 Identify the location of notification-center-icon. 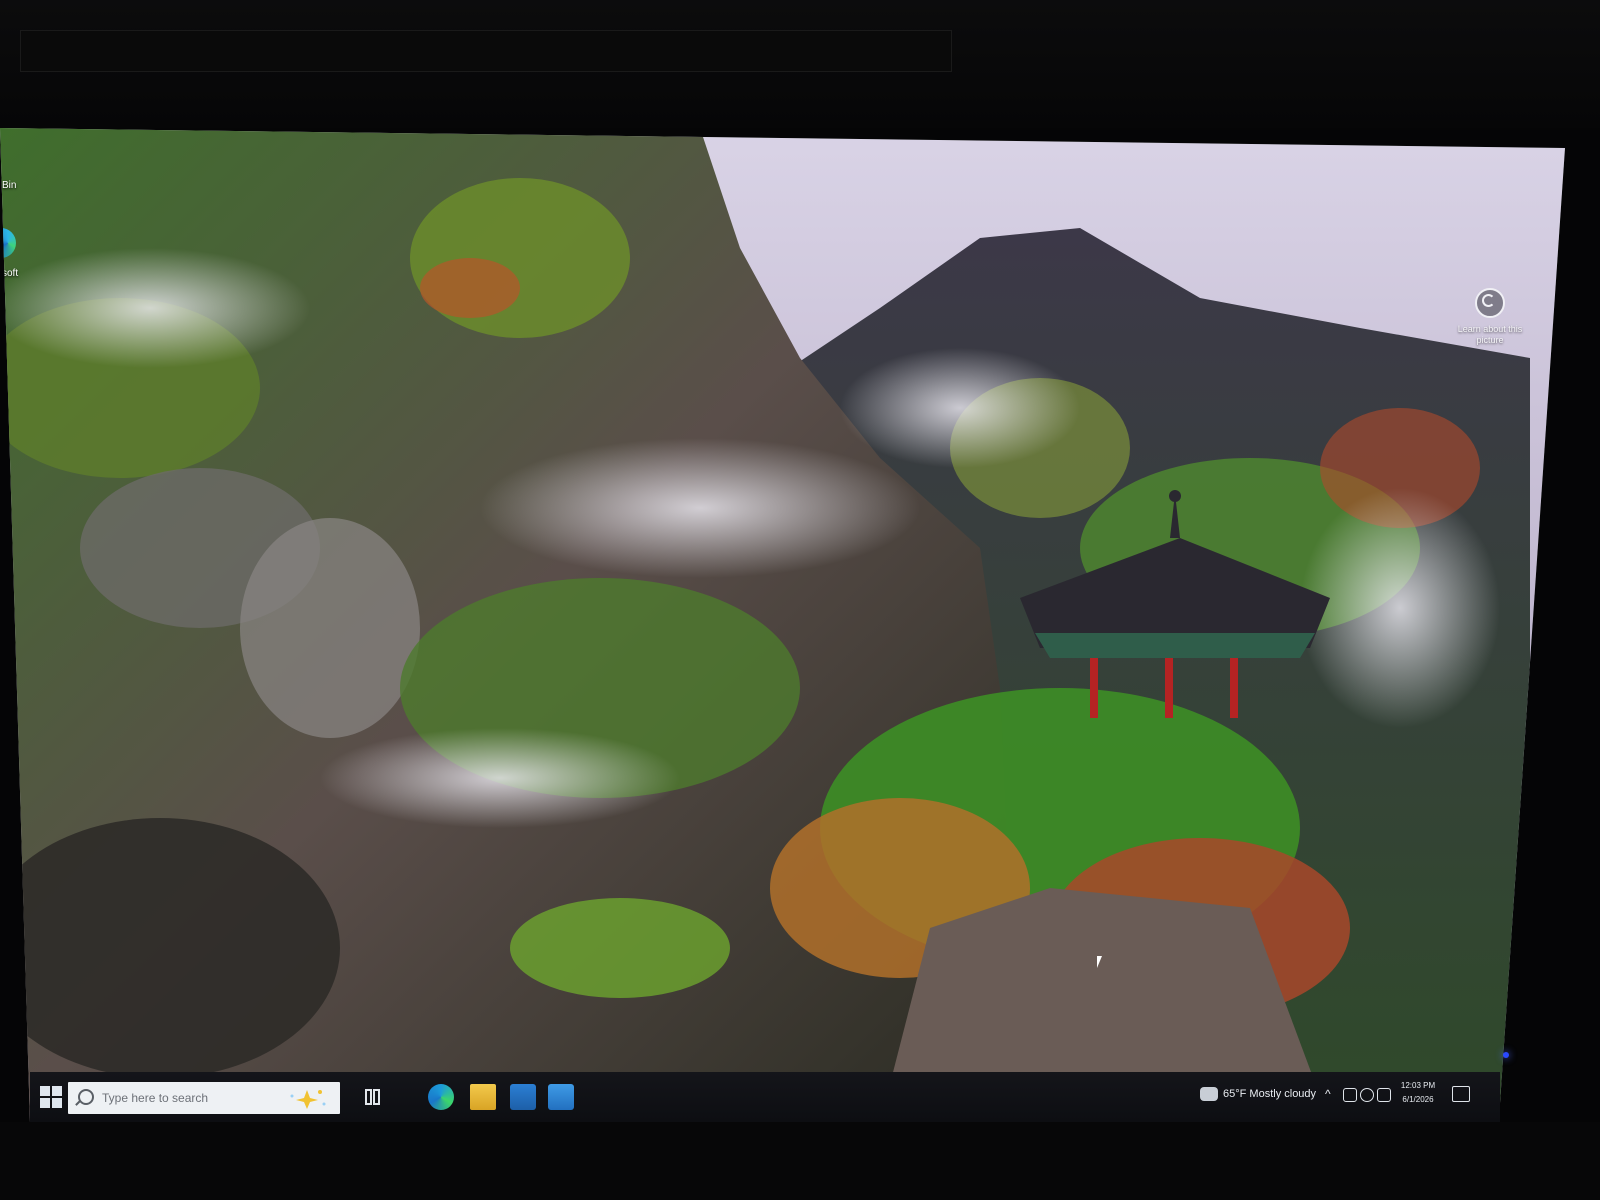
(1461, 1094).